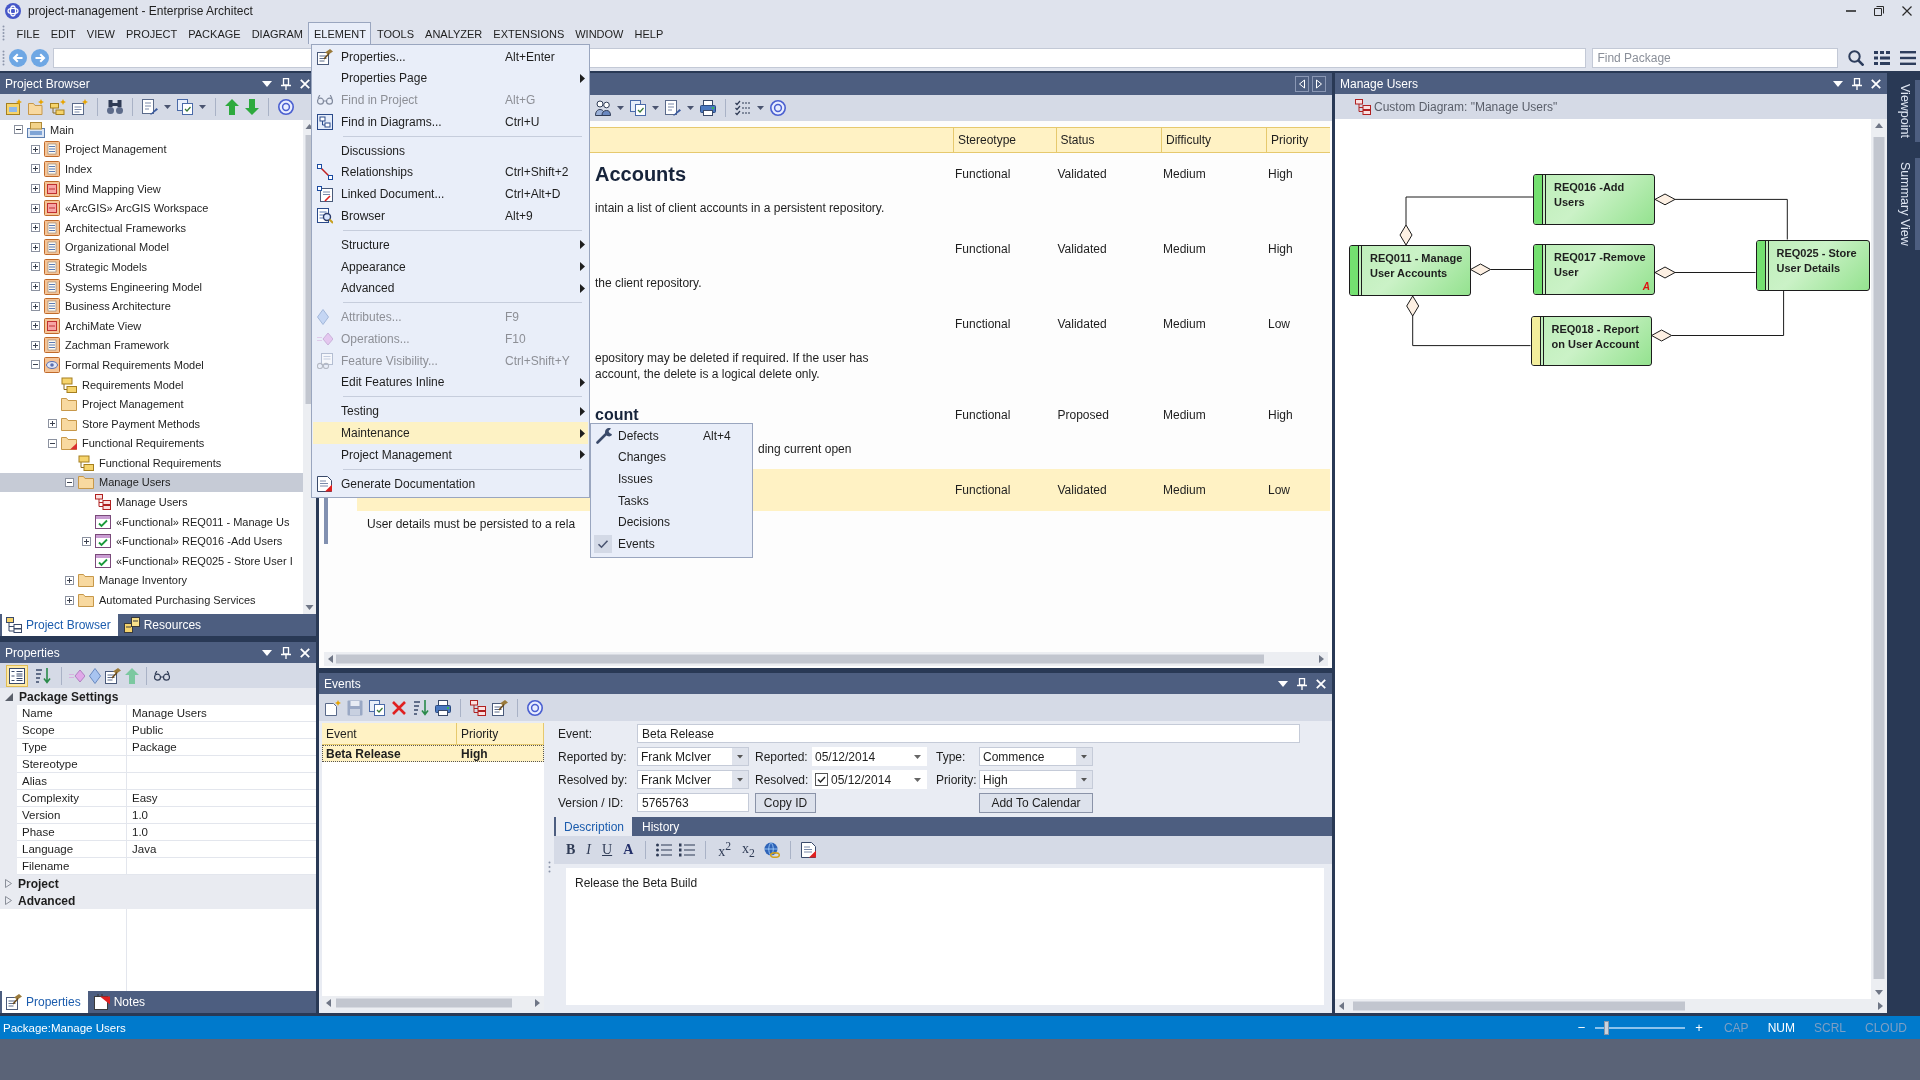 The height and width of the screenshot is (1080, 1920). Describe the element at coordinates (771, 850) in the screenshot. I see `hyperlink-icon` at that location.